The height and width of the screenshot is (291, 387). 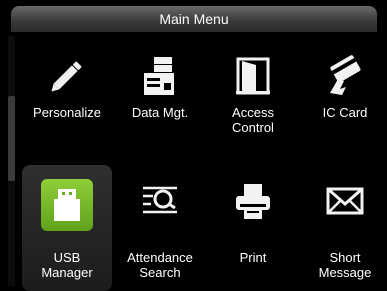 What do you see at coordinates (160, 265) in the screenshot?
I see `menu-item-label: Attendance Search` at bounding box center [160, 265].